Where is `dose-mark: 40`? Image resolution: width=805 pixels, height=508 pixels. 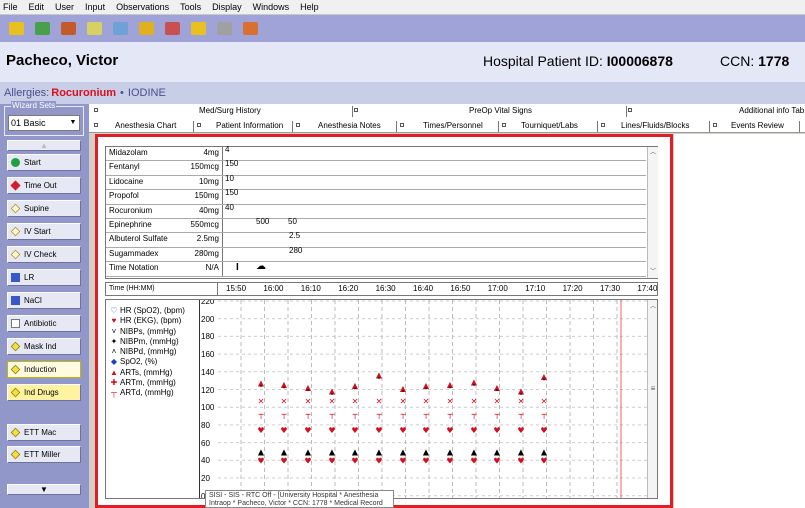
dose-mark: 40 is located at coordinates (229, 207).